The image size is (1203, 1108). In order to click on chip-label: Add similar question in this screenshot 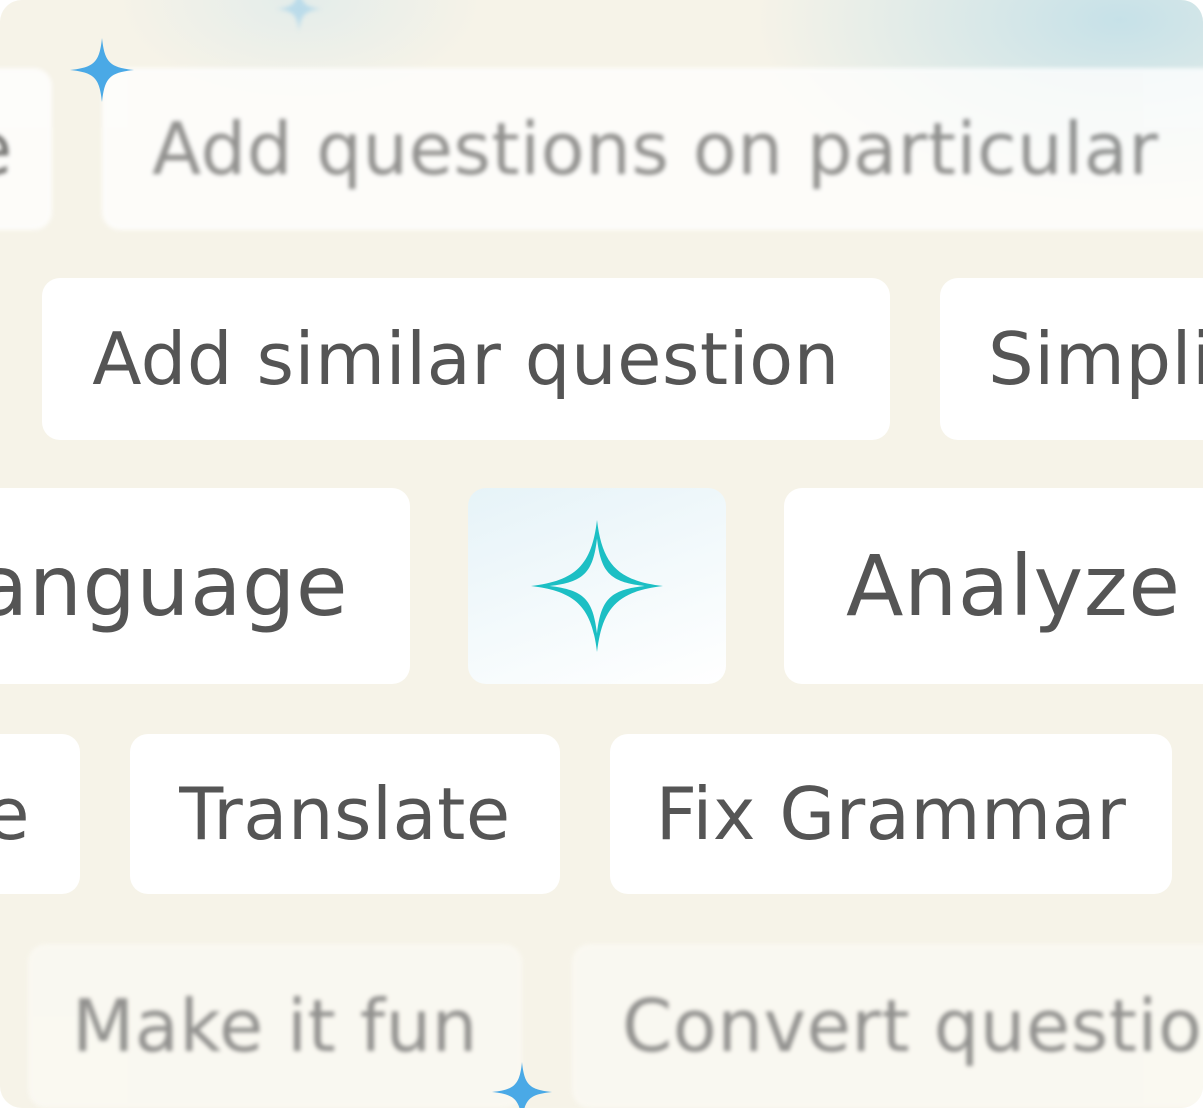, I will do `click(466, 359)`.